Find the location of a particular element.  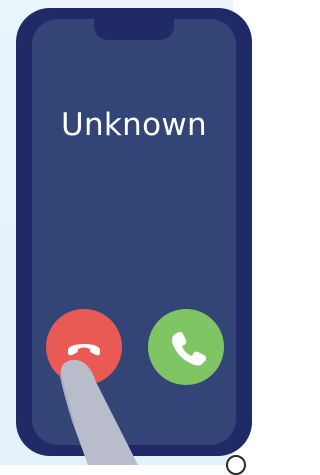

accept-call-button is located at coordinates (186, 347).